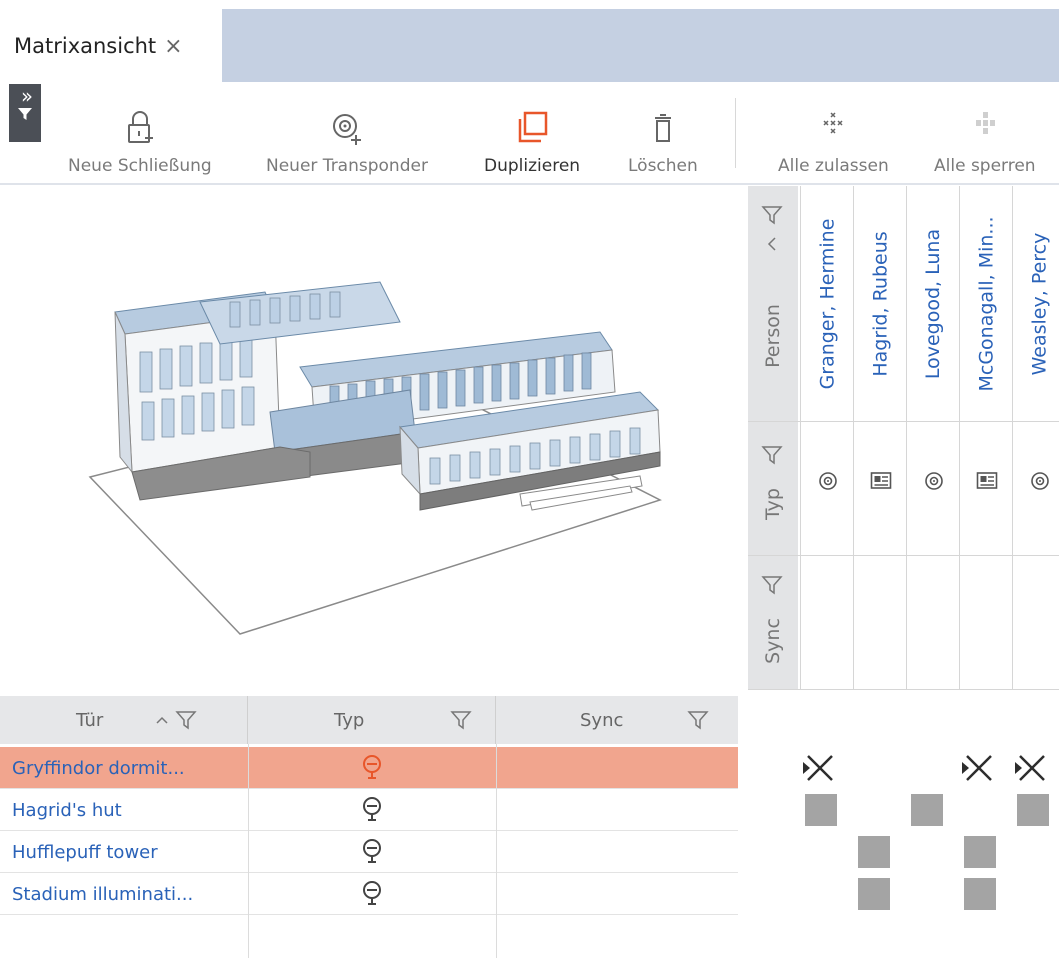  I want to click on tab-matrixansicht: Matrixansicht ×, so click(98, 46).